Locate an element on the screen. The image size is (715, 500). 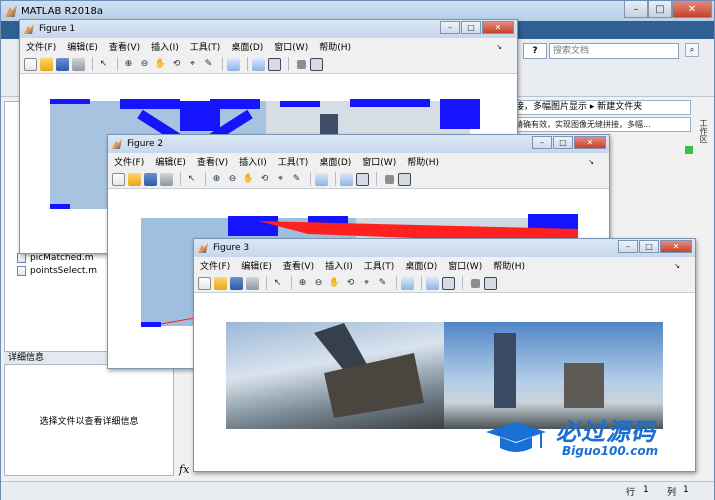
m-file-icon is located at coordinates (21, 270).